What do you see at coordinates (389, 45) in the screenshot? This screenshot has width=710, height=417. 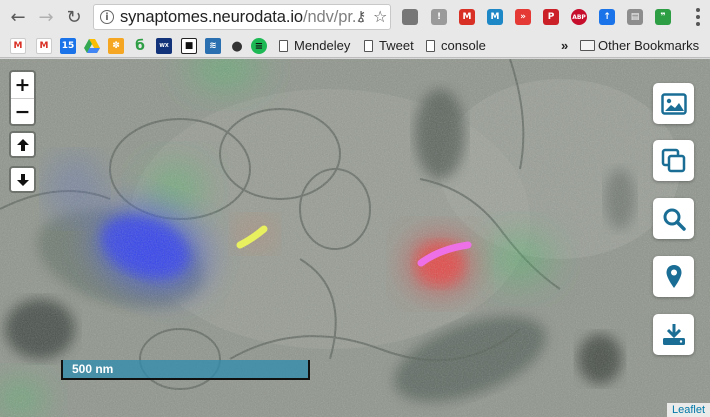 I see `bookmark-tweet: Tweet` at bounding box center [389, 45].